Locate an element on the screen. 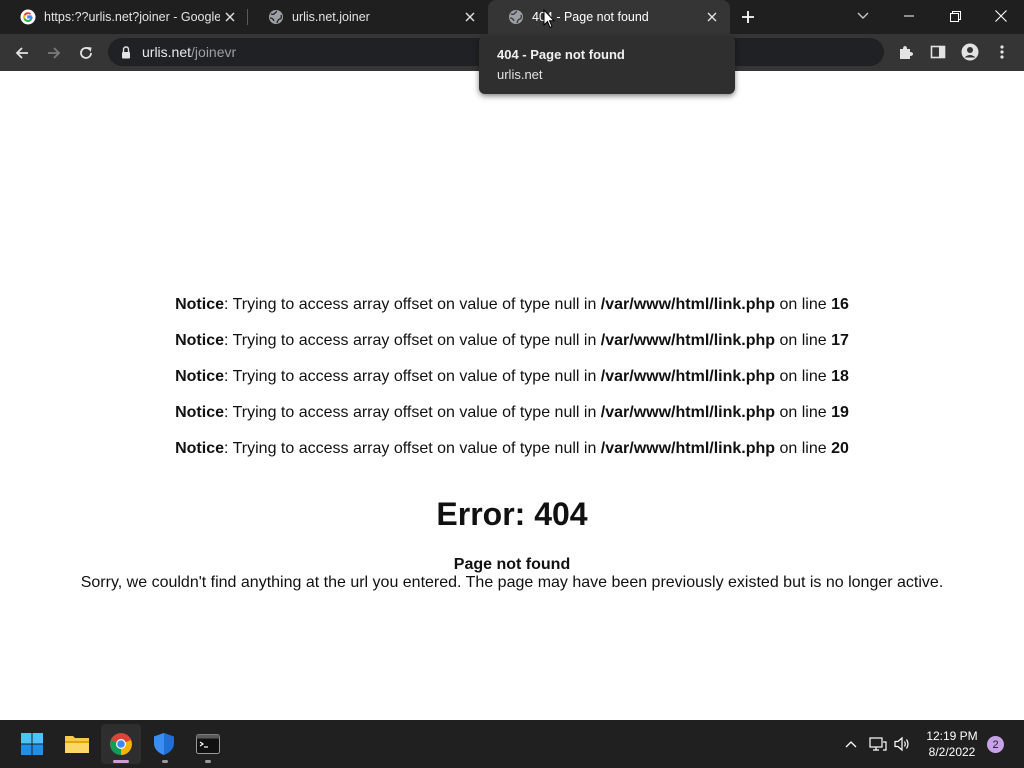 The image size is (1024, 768). notice-line-number: 20 is located at coordinates (840, 448).